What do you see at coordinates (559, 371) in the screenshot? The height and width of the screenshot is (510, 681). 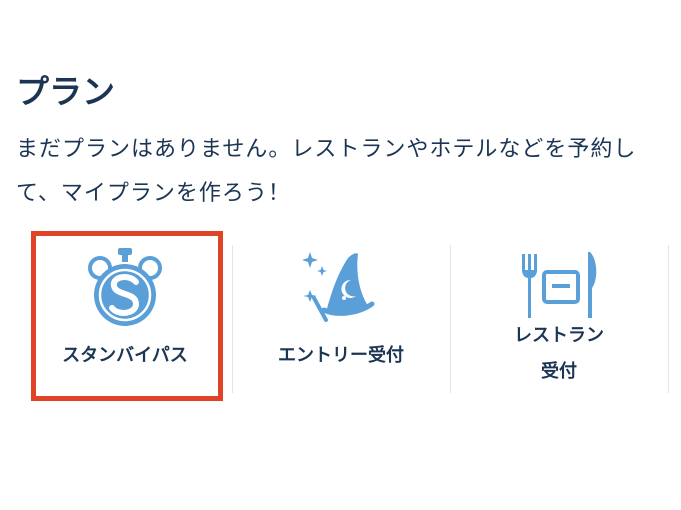 I see `restaurant-label-line2: 受付` at bounding box center [559, 371].